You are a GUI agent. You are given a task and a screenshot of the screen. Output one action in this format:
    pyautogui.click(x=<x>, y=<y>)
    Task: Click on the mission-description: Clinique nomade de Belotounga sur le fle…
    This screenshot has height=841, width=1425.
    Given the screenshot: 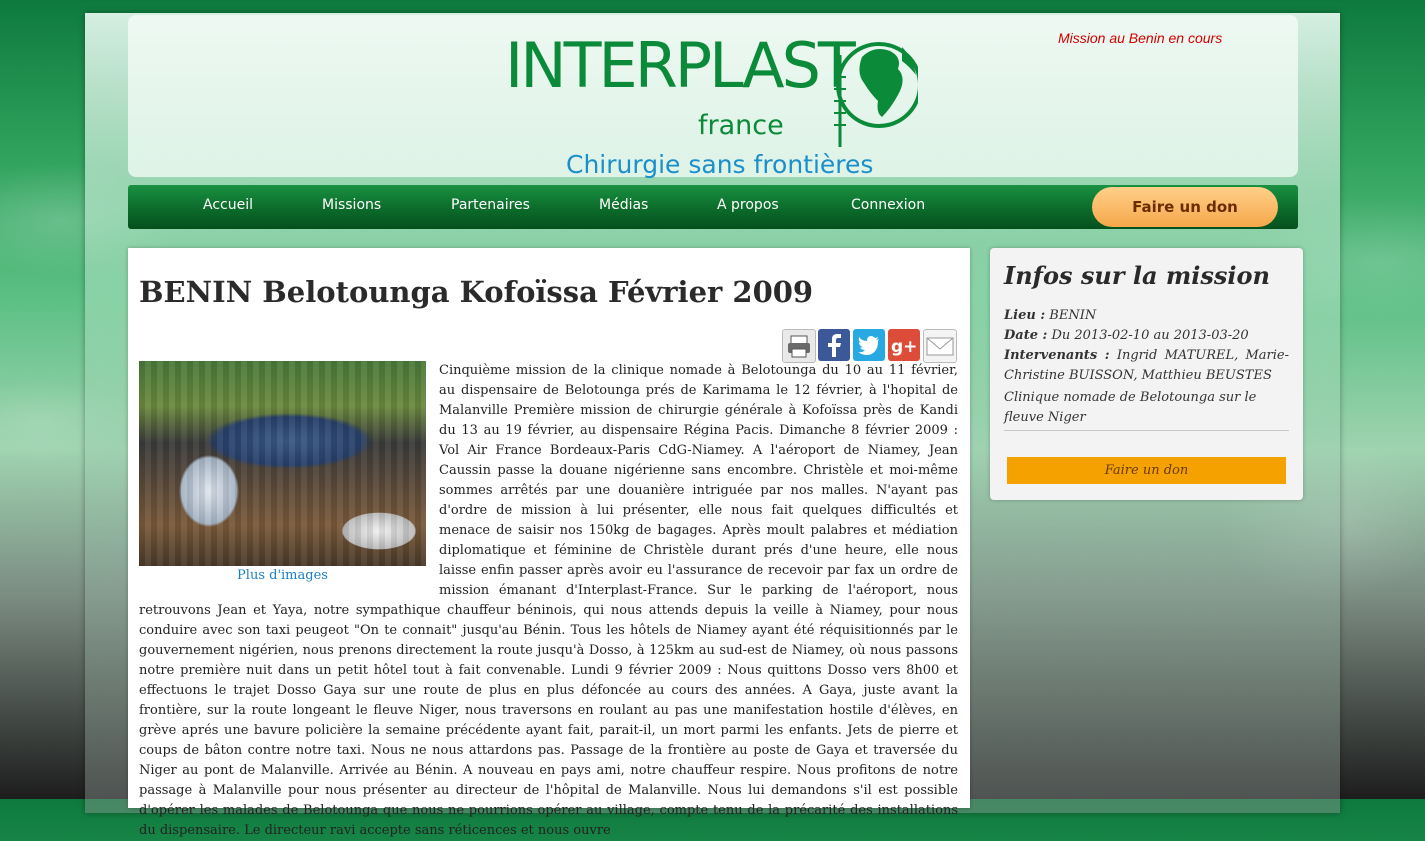 What is the action you would take?
    pyautogui.click(x=1130, y=407)
    